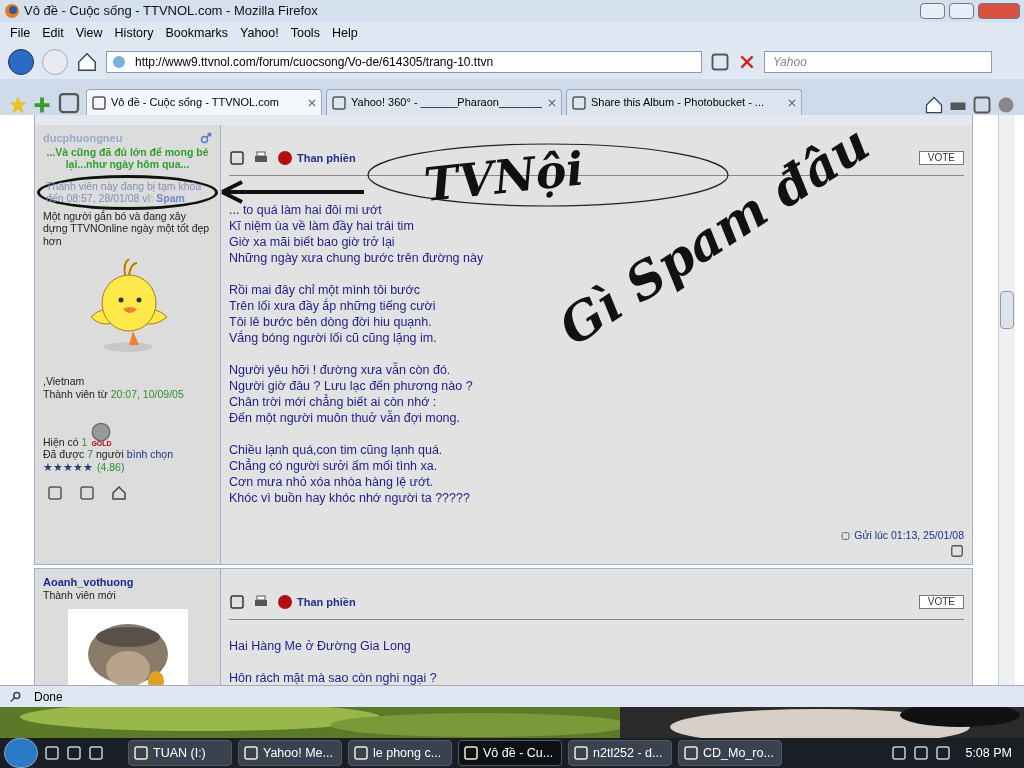  What do you see at coordinates (350, 498) in the screenshot?
I see `post-text-line: Khóc vì buồn hay khóc nhớ người ta ?????` at bounding box center [350, 498].